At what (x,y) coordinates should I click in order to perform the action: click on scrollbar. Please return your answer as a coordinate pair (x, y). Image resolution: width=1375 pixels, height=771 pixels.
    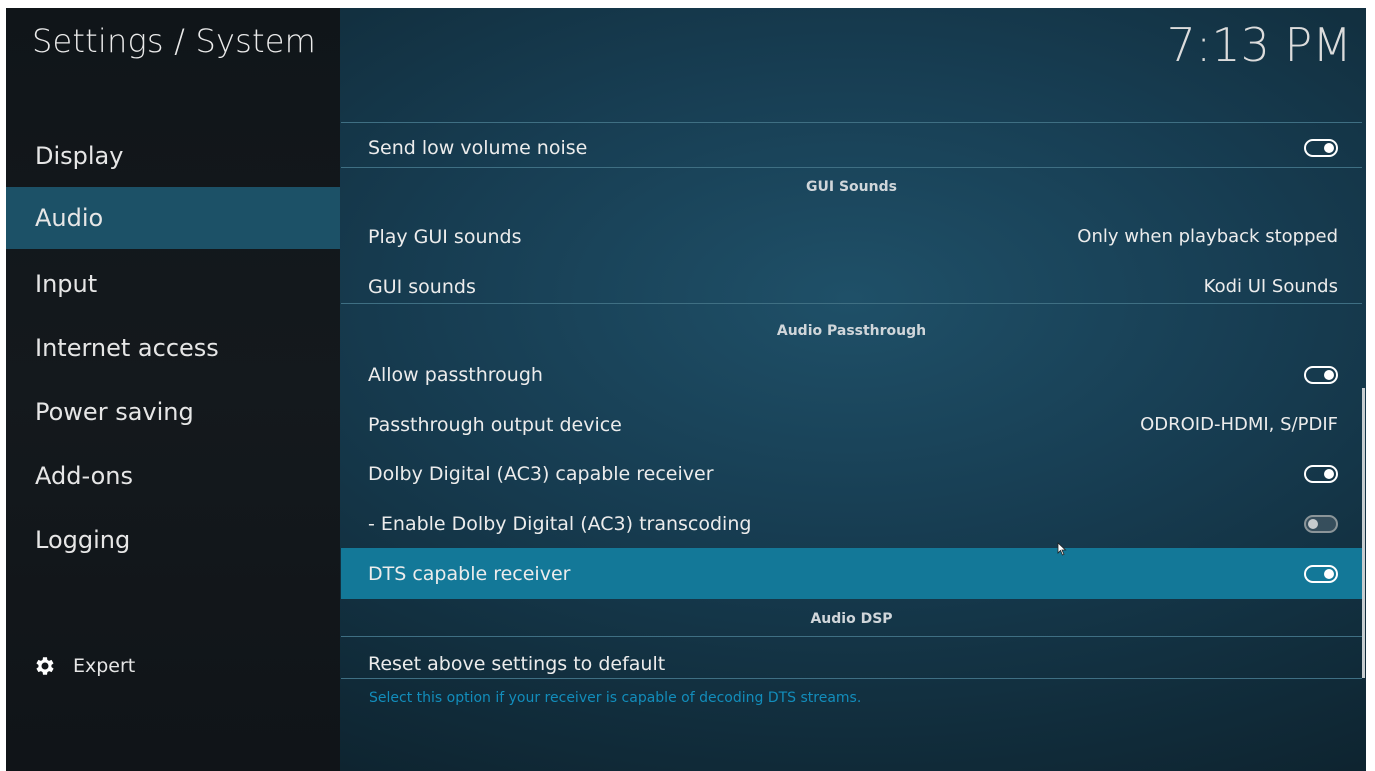
    Looking at the image, I should click on (1363, 533).